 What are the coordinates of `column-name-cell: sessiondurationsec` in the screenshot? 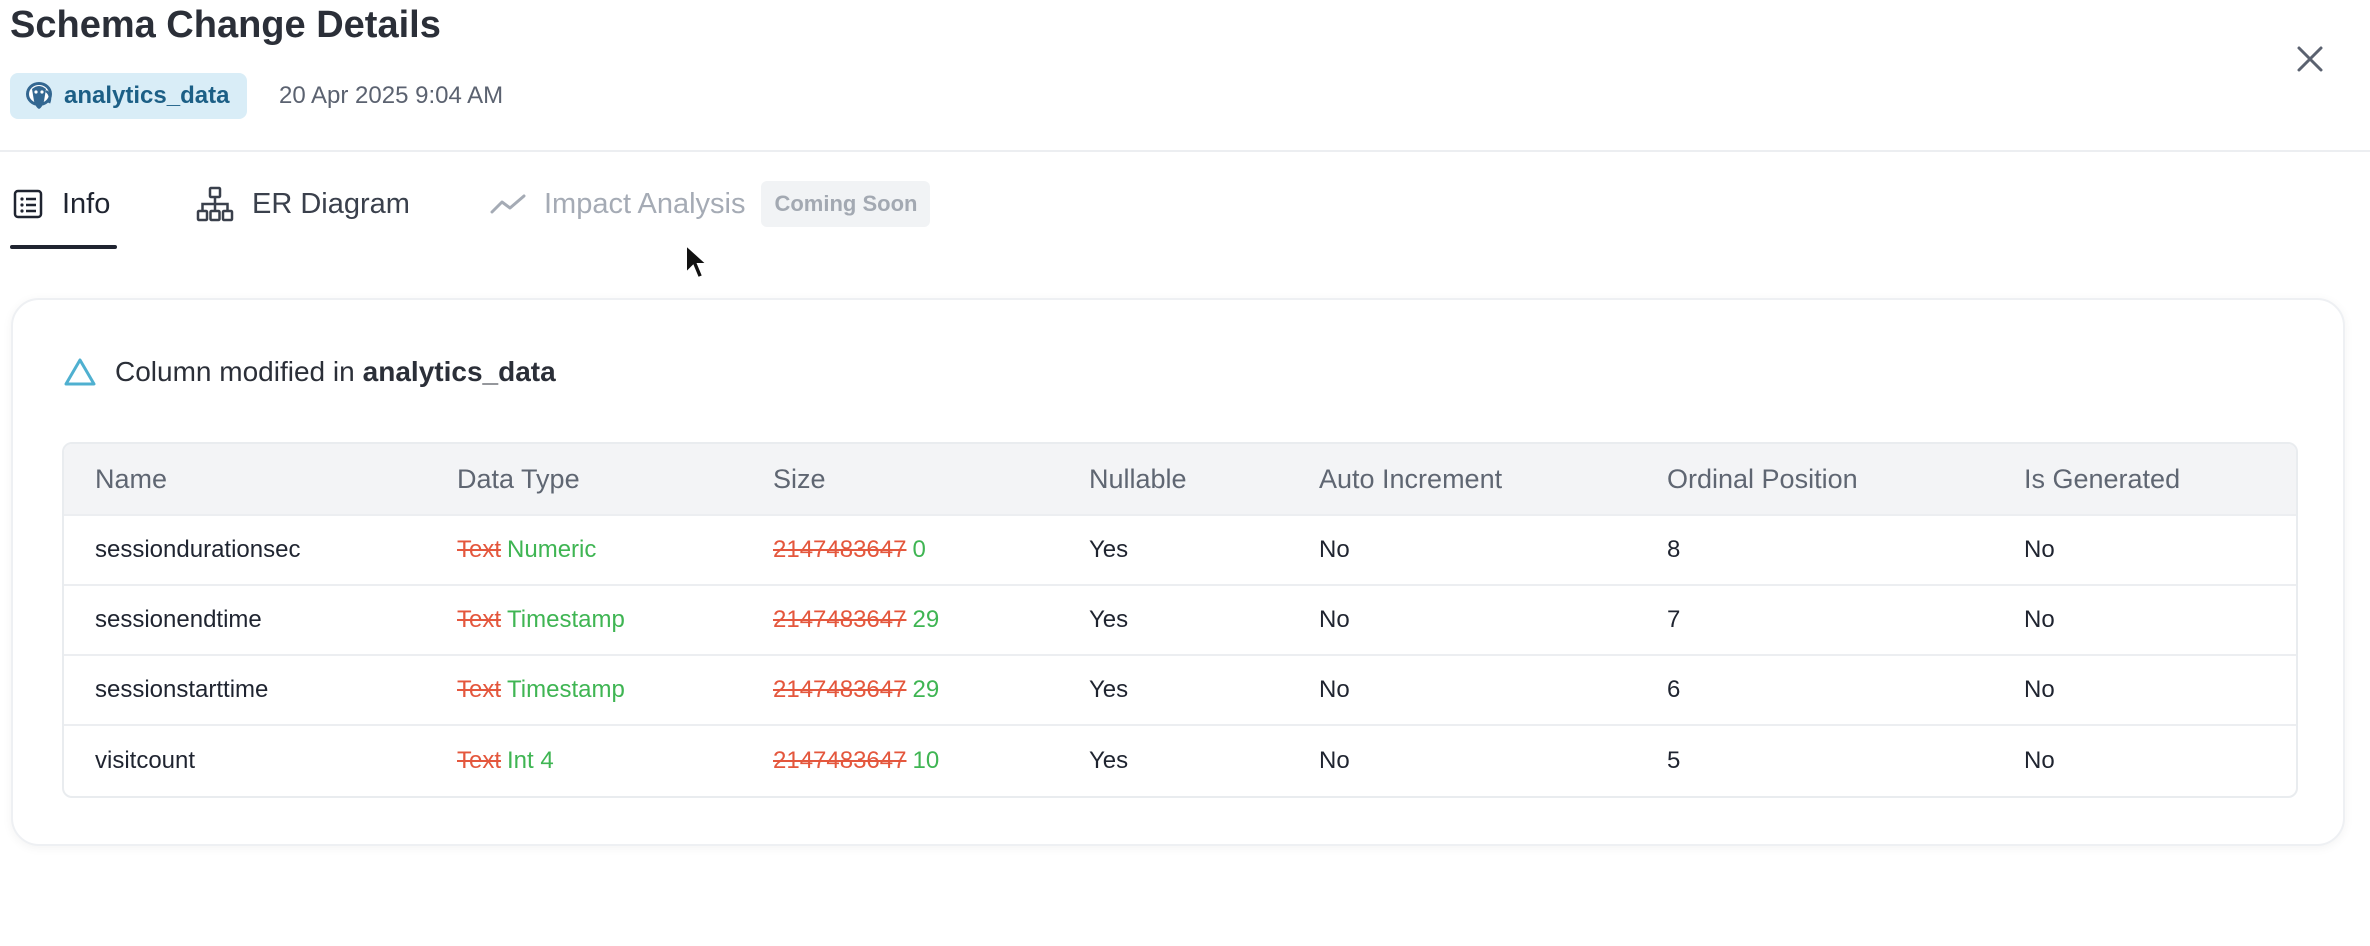 It's located at (198, 549).